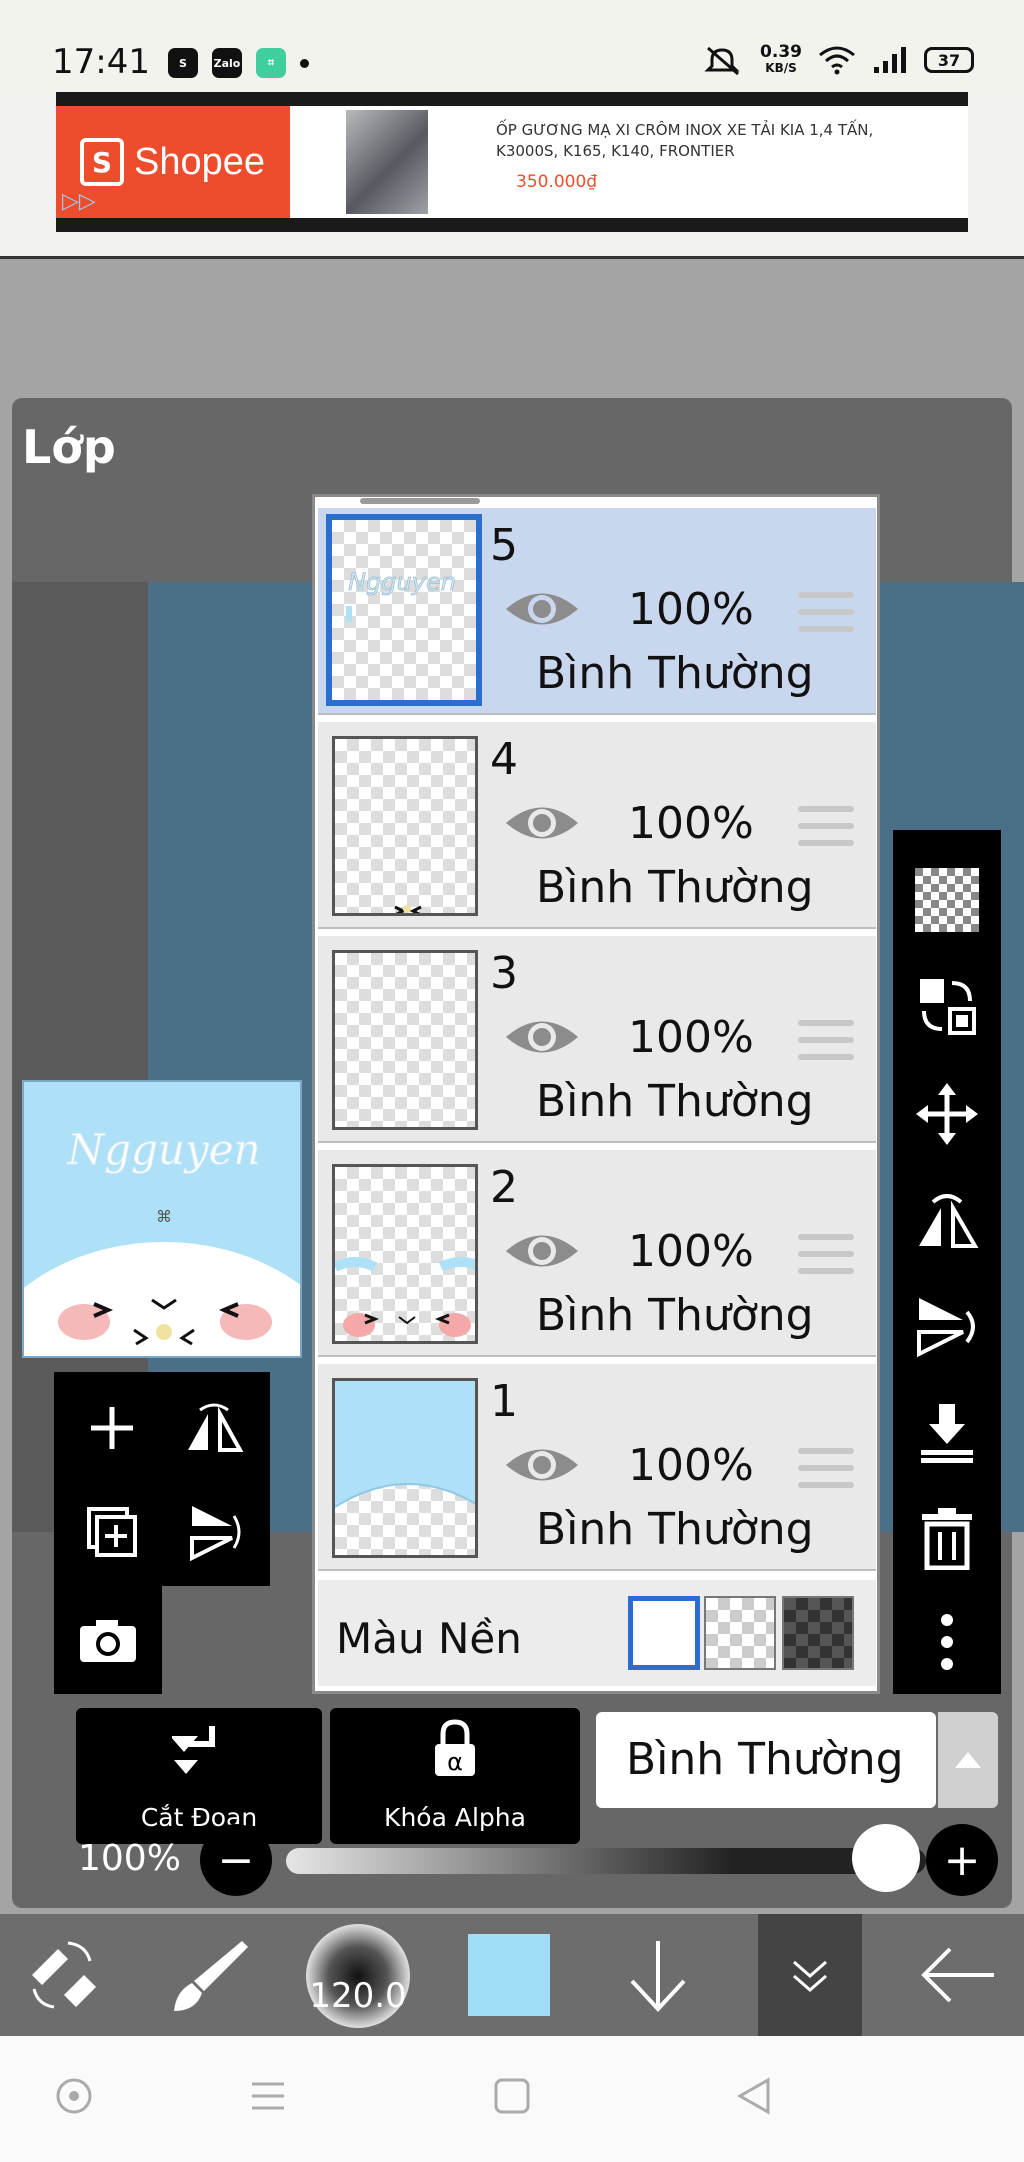 The height and width of the screenshot is (2162, 1024). Describe the element at coordinates (101, 62) in the screenshot. I see `status-time: 17:41` at that location.